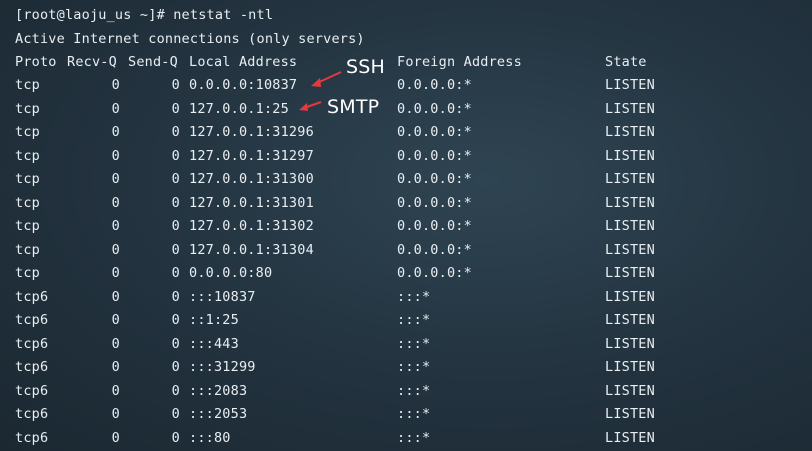 This screenshot has width=812, height=451. I want to click on table-row: tcp 0 0 127.0.0.1:31304 0.0.0.0:* LISTEN, so click(406, 250).